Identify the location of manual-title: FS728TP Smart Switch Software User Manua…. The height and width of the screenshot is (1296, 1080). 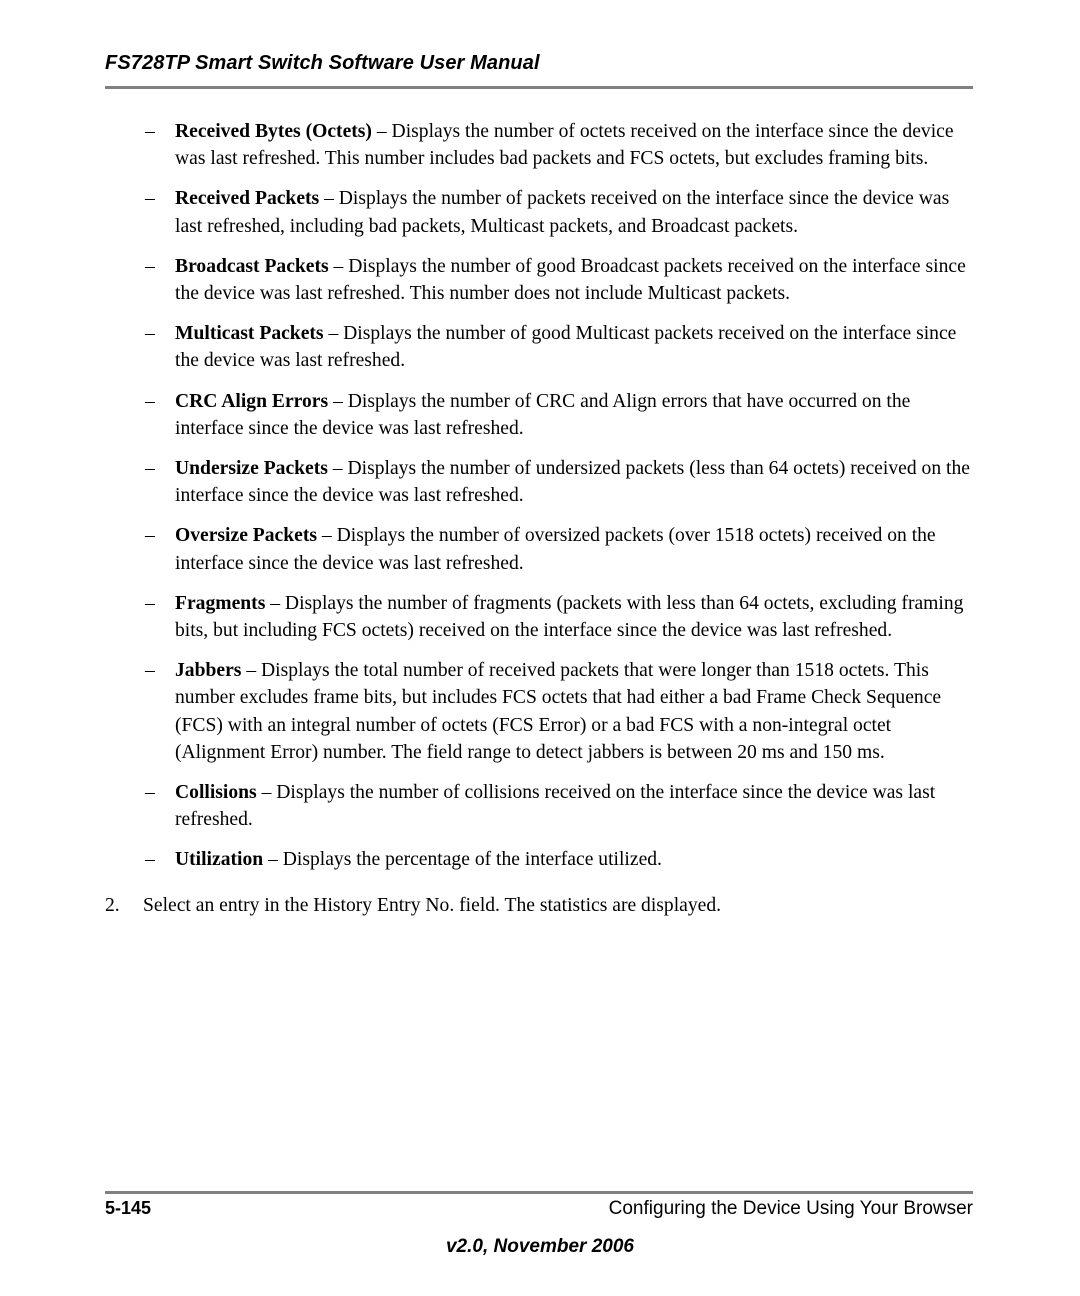
(322, 63).